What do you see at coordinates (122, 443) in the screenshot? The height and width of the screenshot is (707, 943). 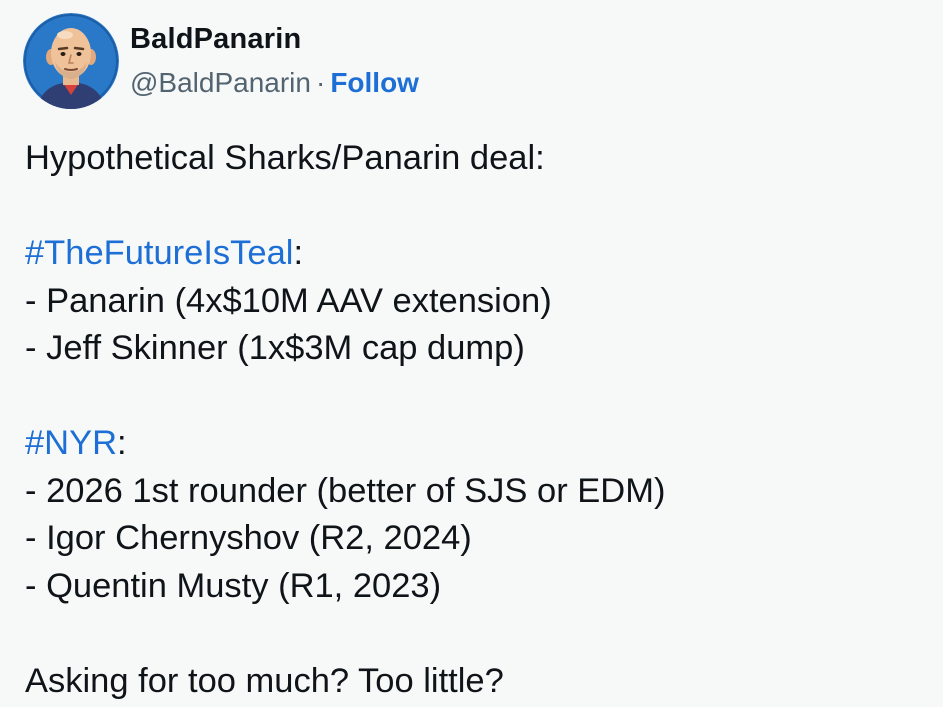 I see `nyr-colon: :` at bounding box center [122, 443].